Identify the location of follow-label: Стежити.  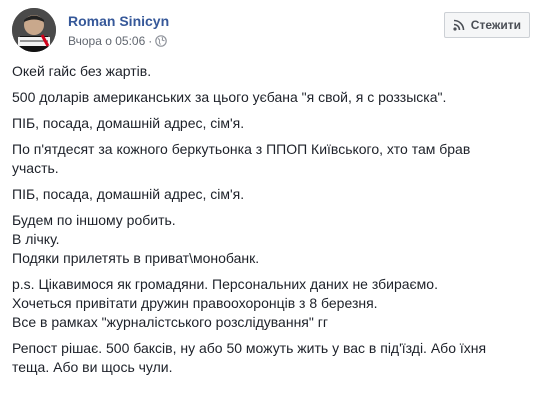
(495, 25).